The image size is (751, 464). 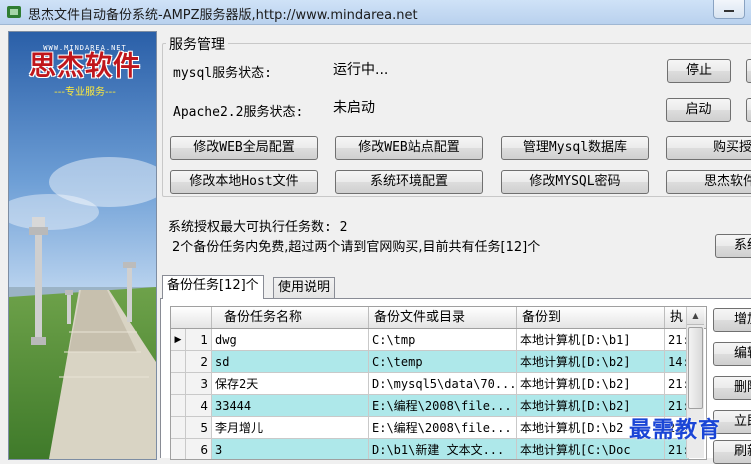 I want to click on cell-source: C:\tmp, so click(x=443, y=340).